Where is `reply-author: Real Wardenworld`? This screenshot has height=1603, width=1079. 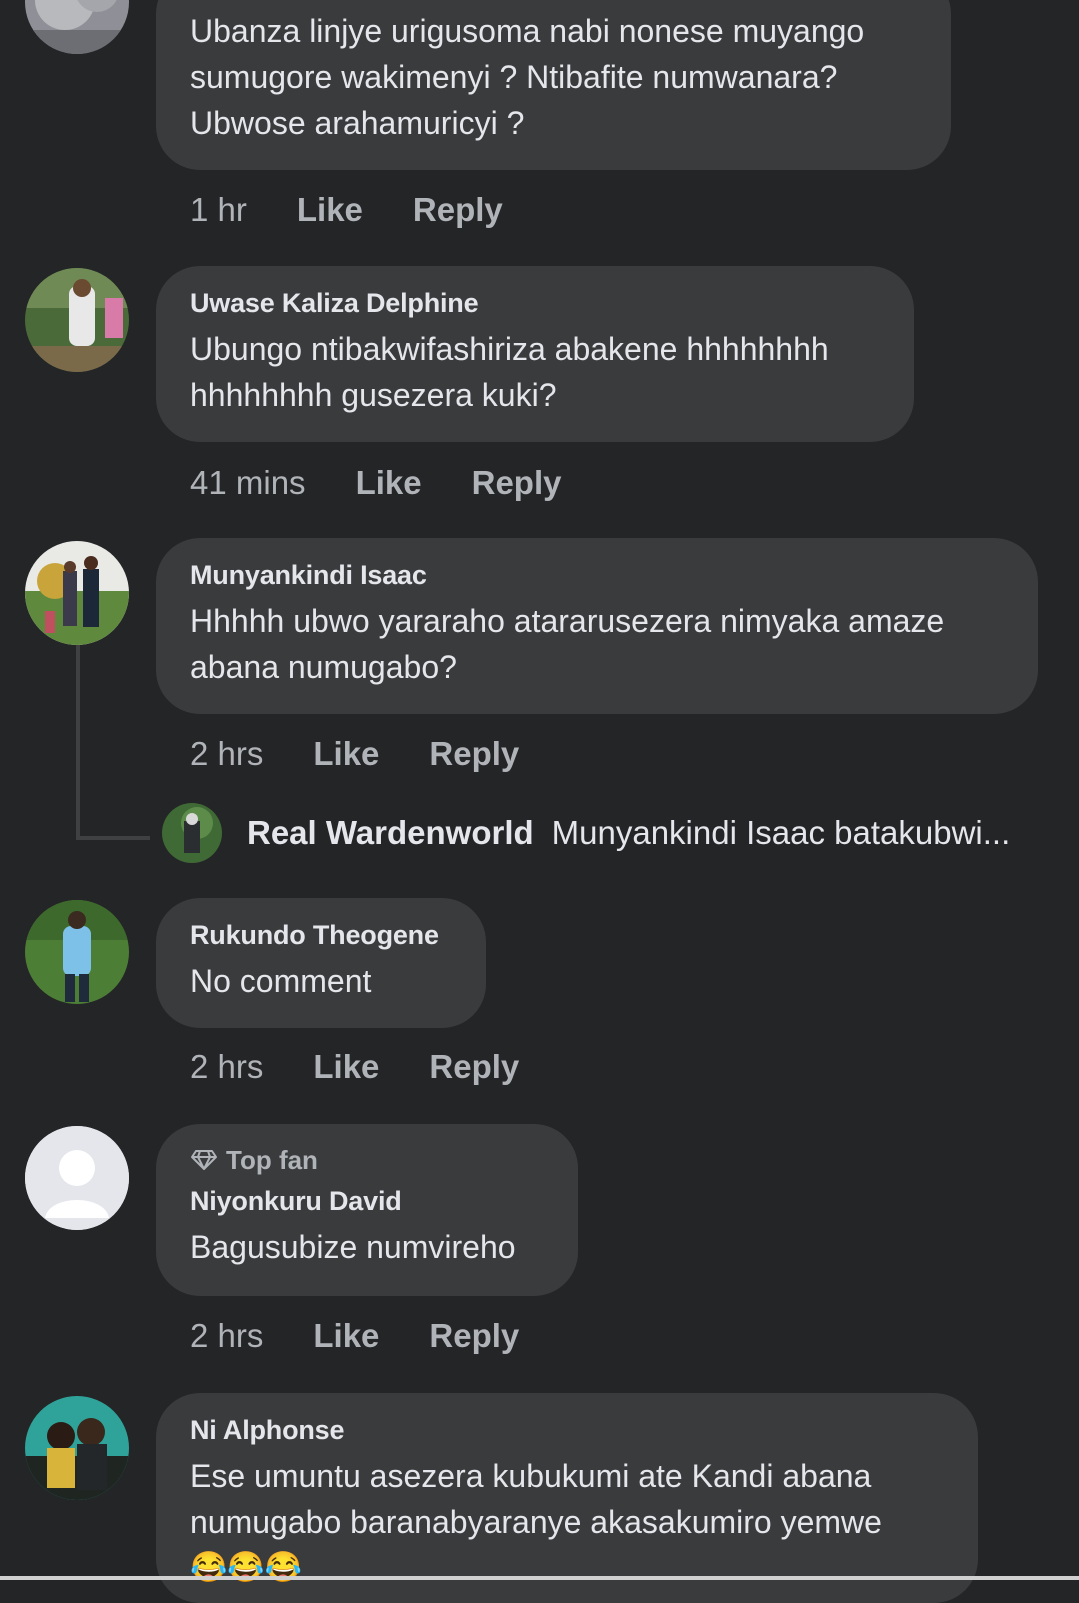 reply-author: Real Wardenworld is located at coordinates (390, 833).